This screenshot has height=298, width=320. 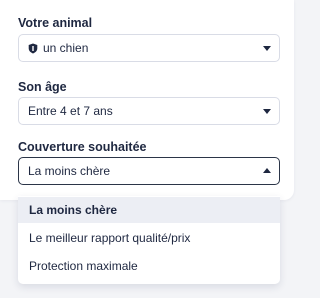 I want to click on chevron-up-icon, so click(x=267, y=170).